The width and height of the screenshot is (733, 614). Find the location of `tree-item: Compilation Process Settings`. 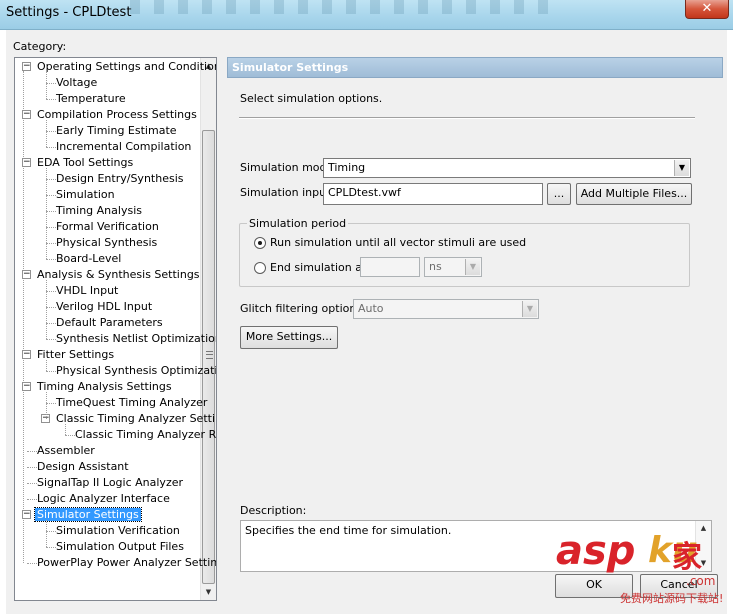

tree-item: Compilation Process Settings is located at coordinates (117, 115).